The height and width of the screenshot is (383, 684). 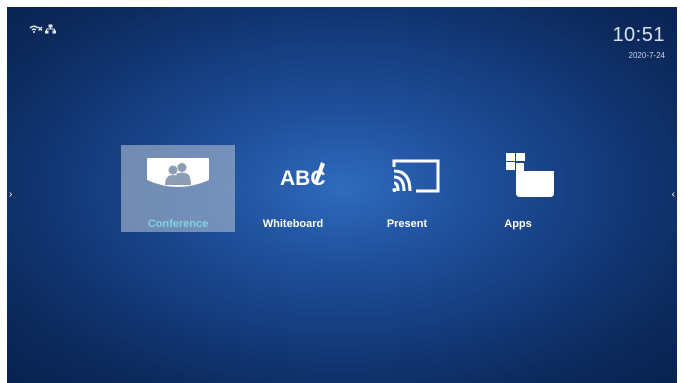 I want to click on conference-label: Conference, so click(x=178, y=224).